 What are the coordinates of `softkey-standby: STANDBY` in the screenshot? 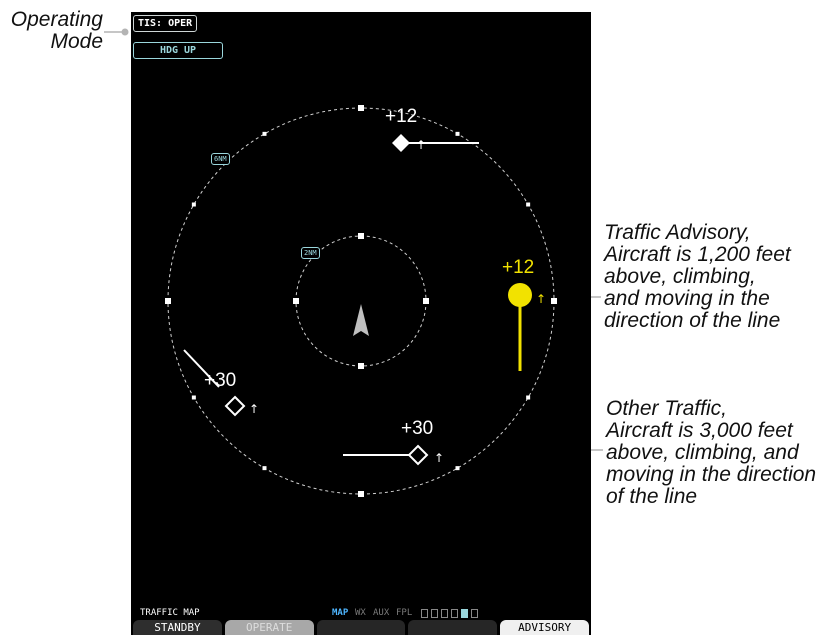 It's located at (177, 627).